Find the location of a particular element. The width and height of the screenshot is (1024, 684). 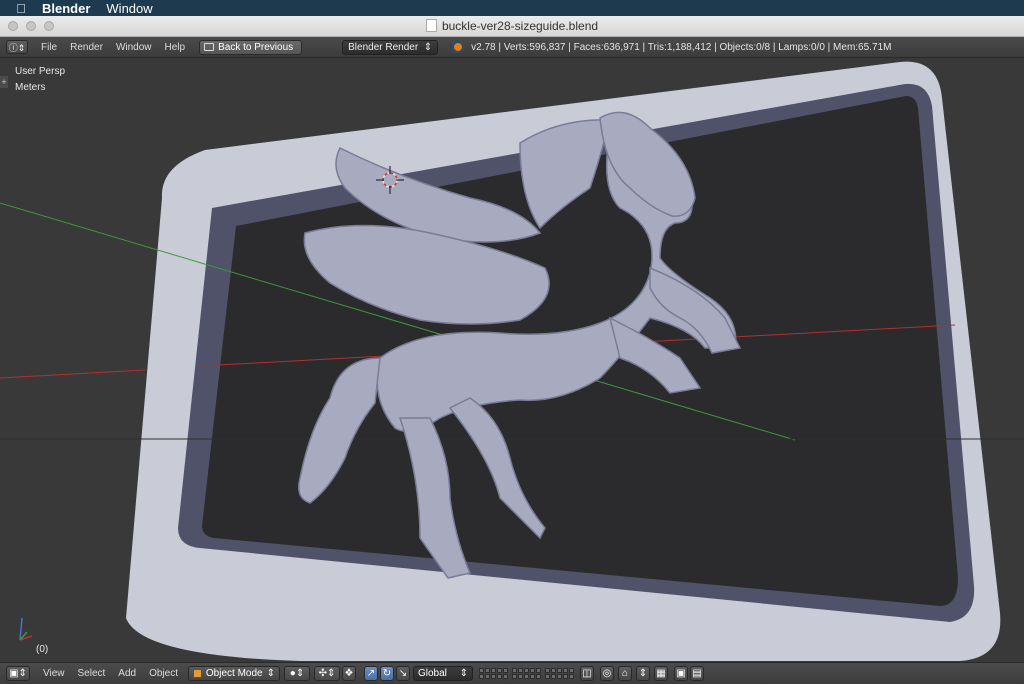

back-to-previous-button: Back to Previous is located at coordinates (251, 47).